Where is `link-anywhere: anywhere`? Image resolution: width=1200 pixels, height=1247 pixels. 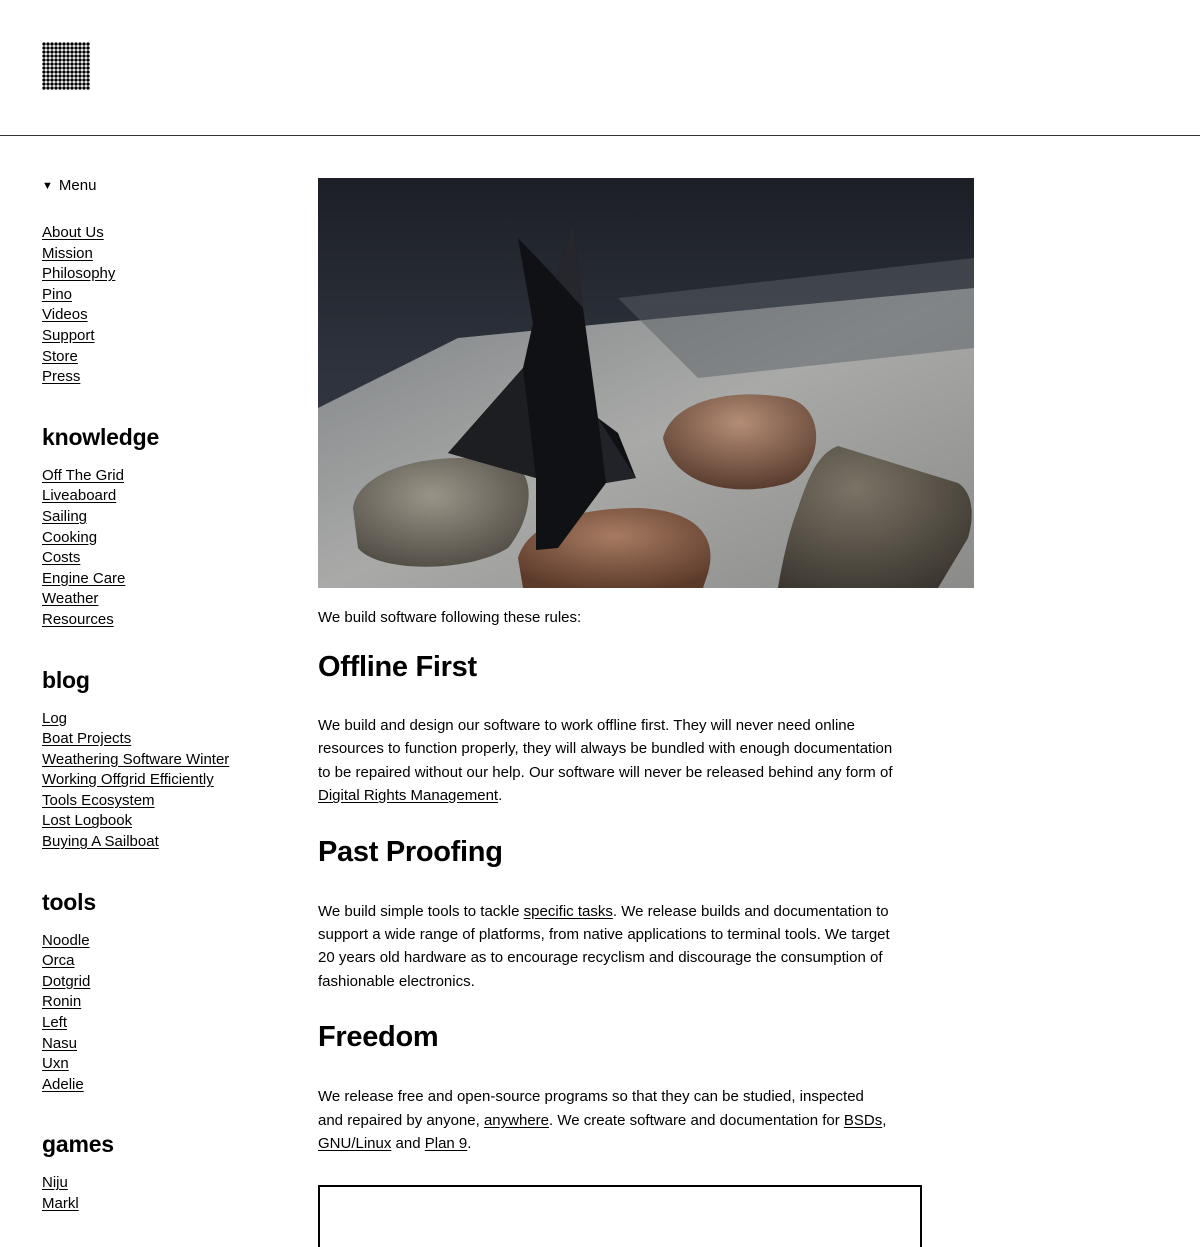 link-anywhere: anywhere is located at coordinates (516, 1120).